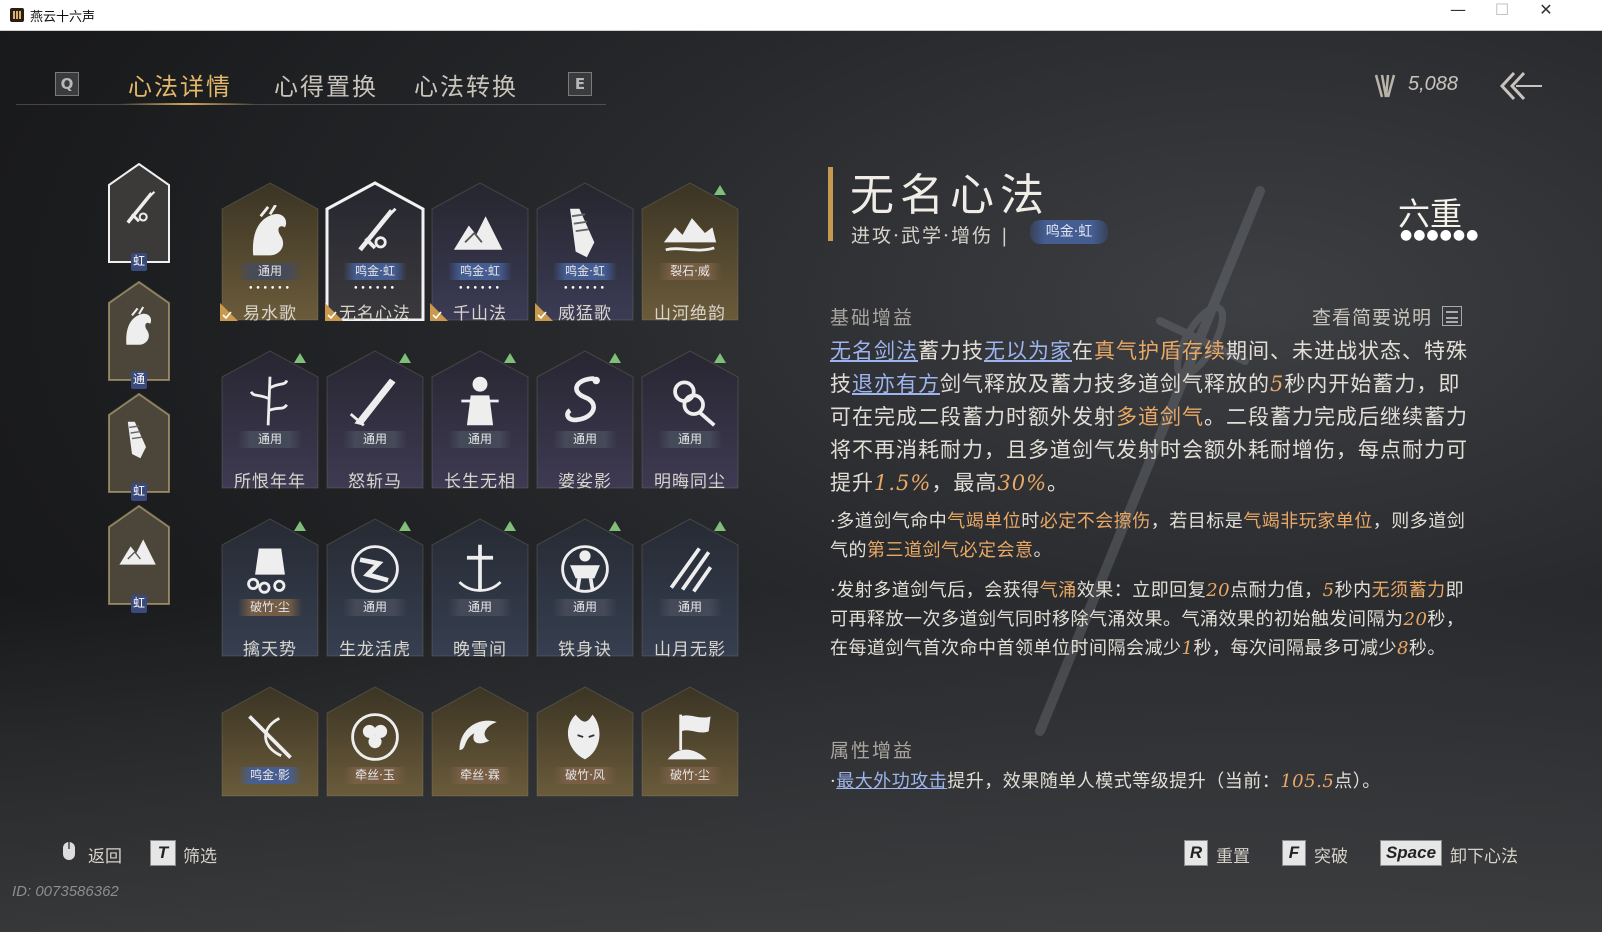 Image resolution: width=1602 pixels, height=932 pixels. What do you see at coordinates (375, 252) in the screenshot?
I see `skill-card: 鸣金·虹 •••••• 无名心法` at bounding box center [375, 252].